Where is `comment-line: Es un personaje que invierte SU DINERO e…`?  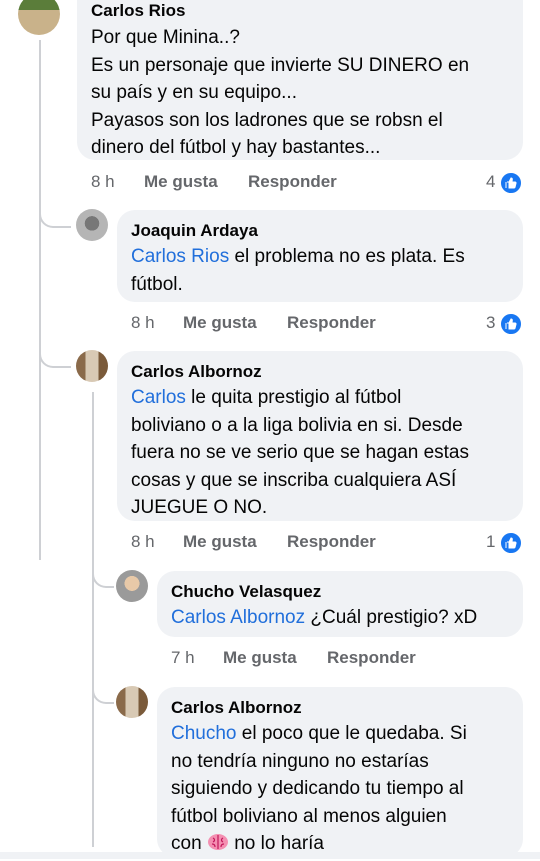
comment-line: Es un personaje que invierte SU DINERO e… is located at coordinates (280, 65).